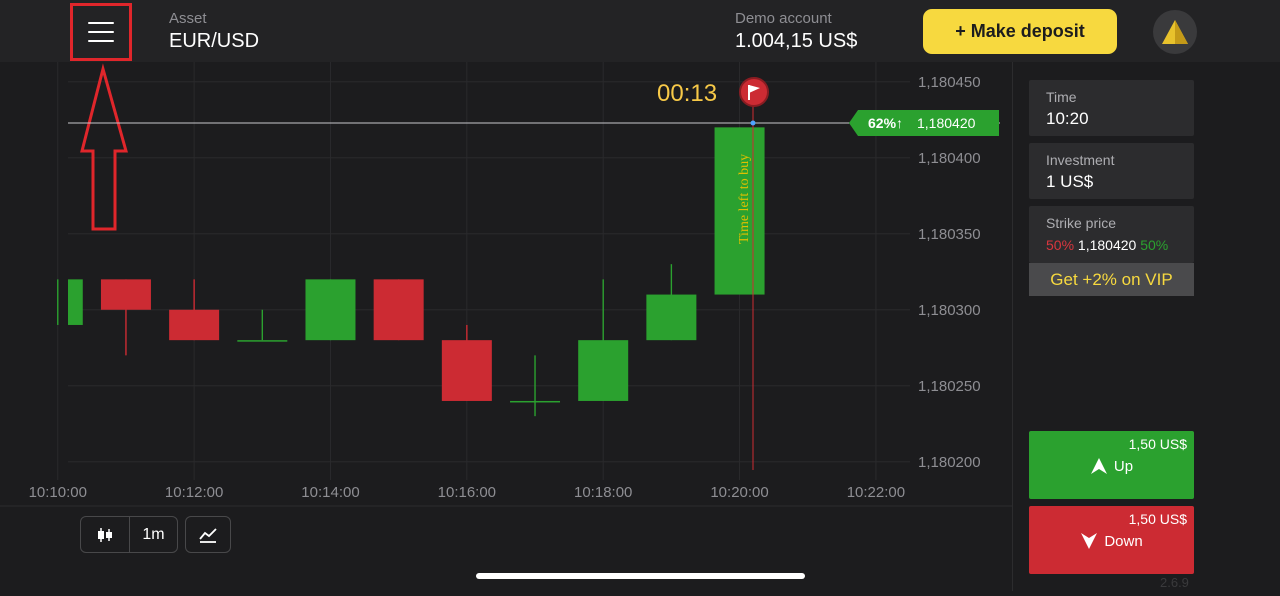  Describe the element at coordinates (1111, 234) in the screenshot. I see `strike-panel: Strike price 50% 1,180420 50%` at that location.